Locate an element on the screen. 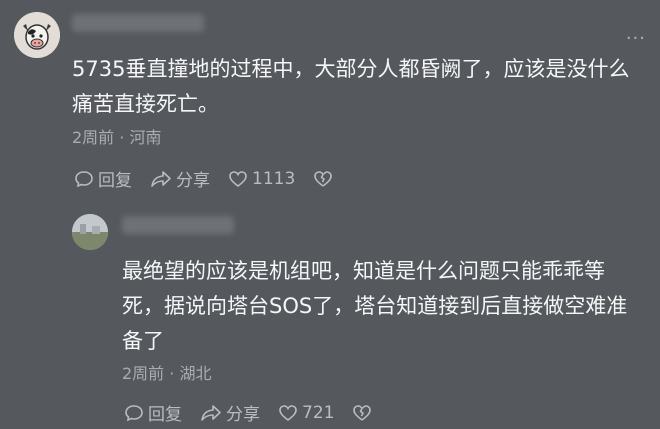  comment-line: 5735垂直撞地的过程中，大部分人都昏阙了，应该是没什么 is located at coordinates (351, 69).